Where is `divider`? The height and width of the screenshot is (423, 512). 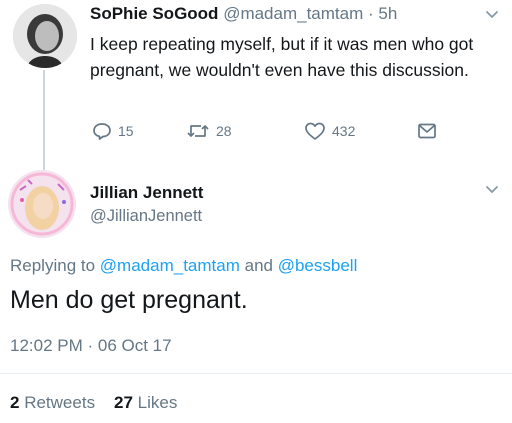 divider is located at coordinates (256, 373).